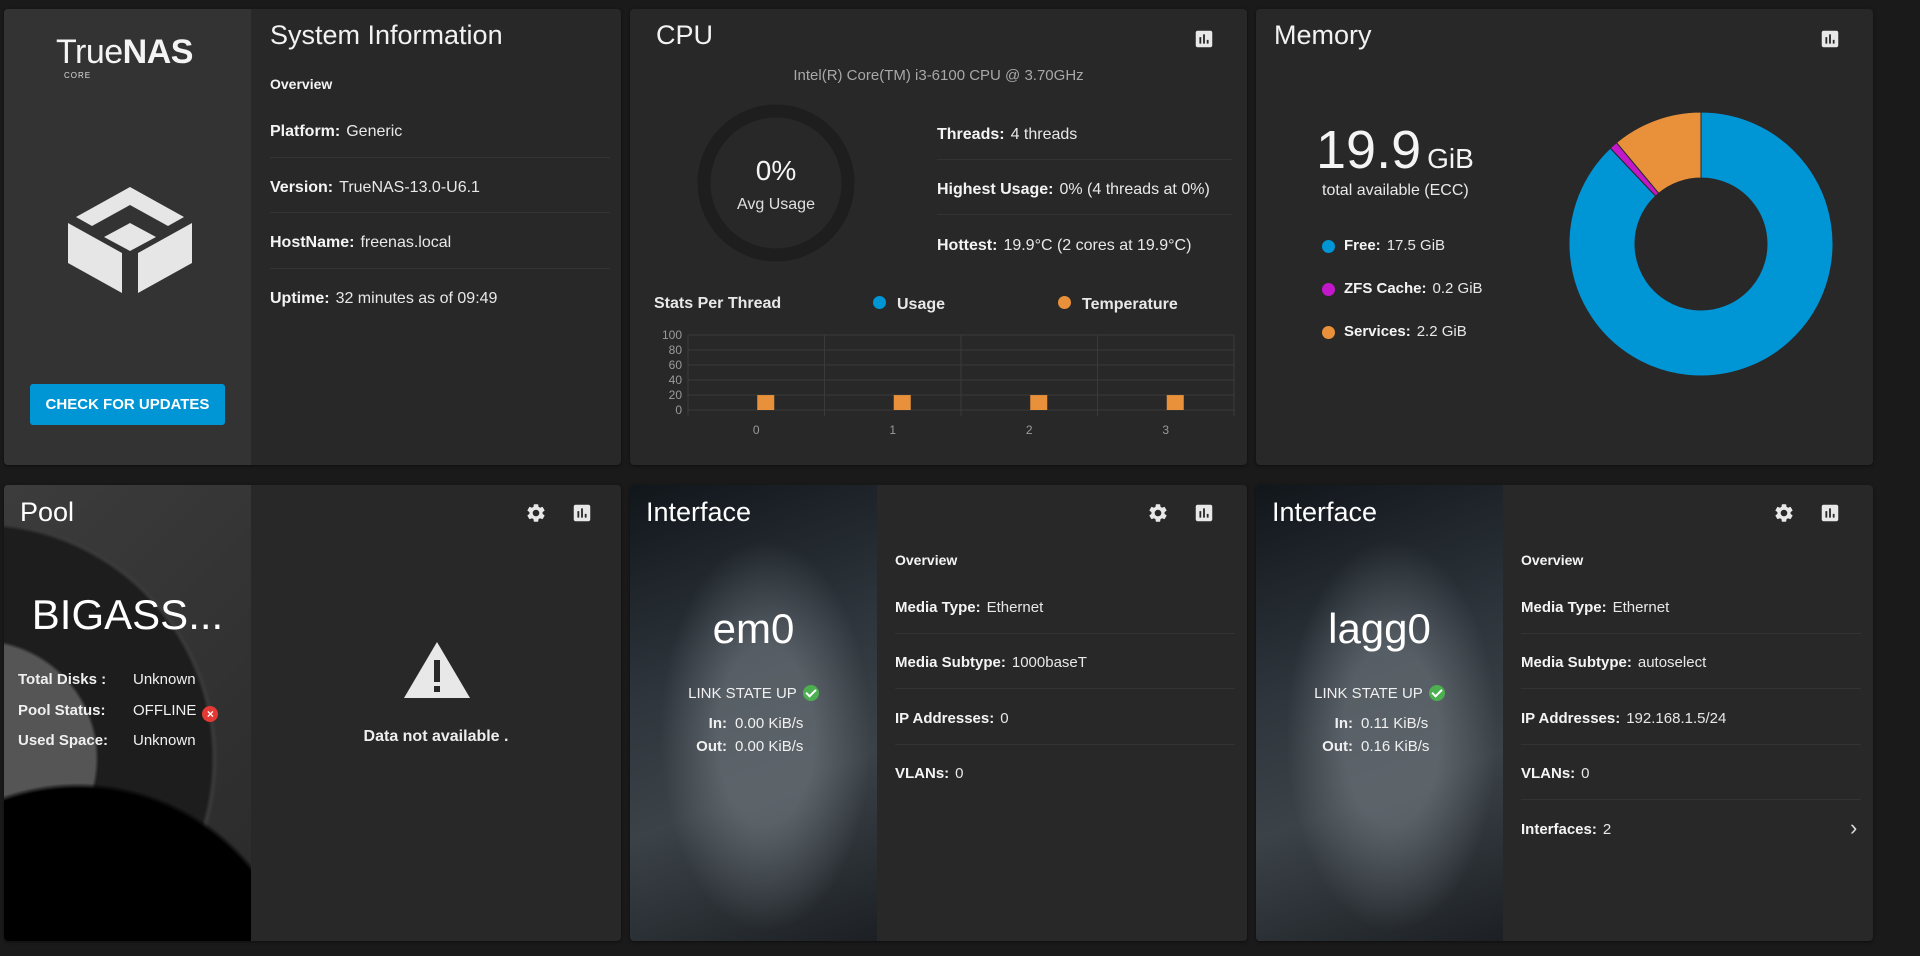 The height and width of the screenshot is (956, 1920). Describe the element at coordinates (118, 712) in the screenshot. I see `pool-status-row: Pool Status: OFFLINE ×` at that location.